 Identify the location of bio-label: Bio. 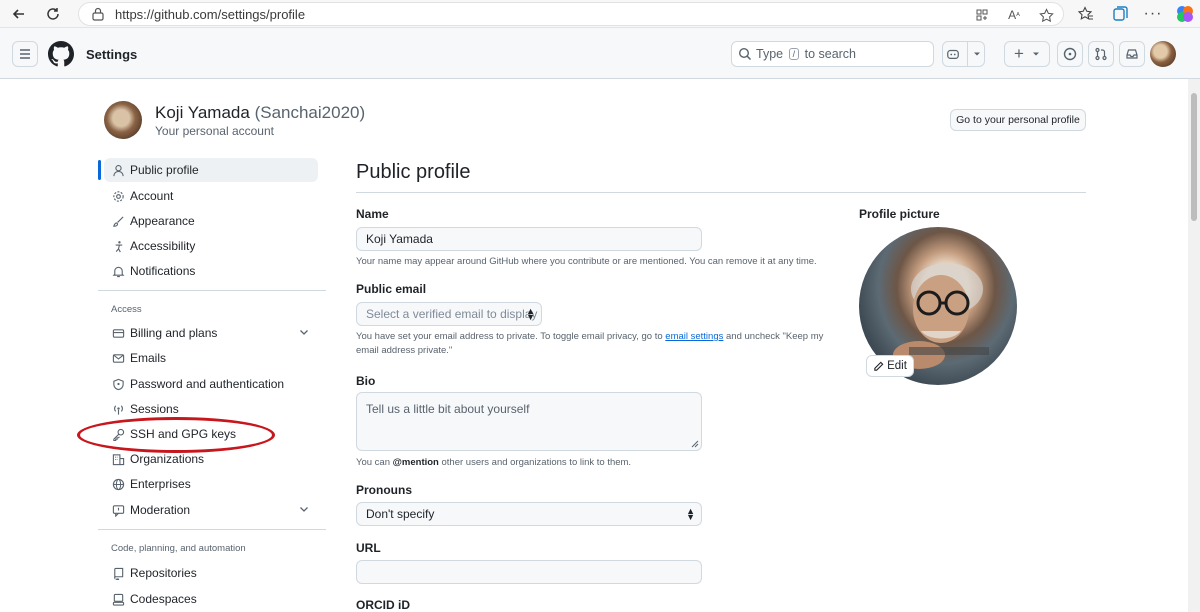
(366, 381).